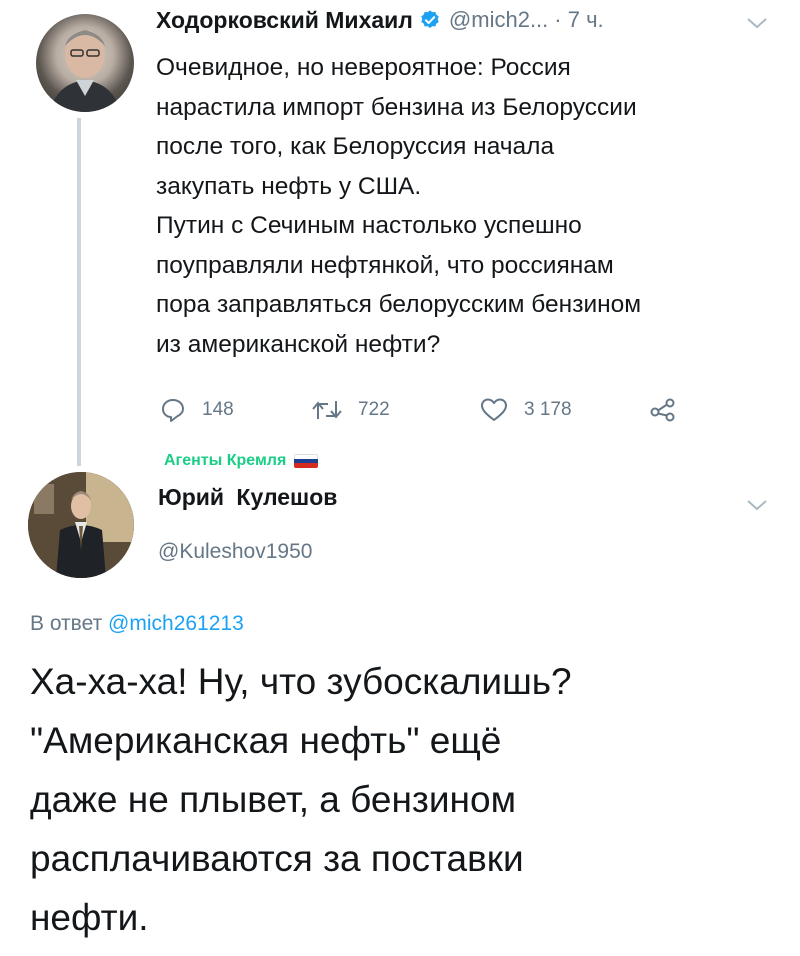 The image size is (800, 956). I want to click on reply-icon, so click(173, 410).